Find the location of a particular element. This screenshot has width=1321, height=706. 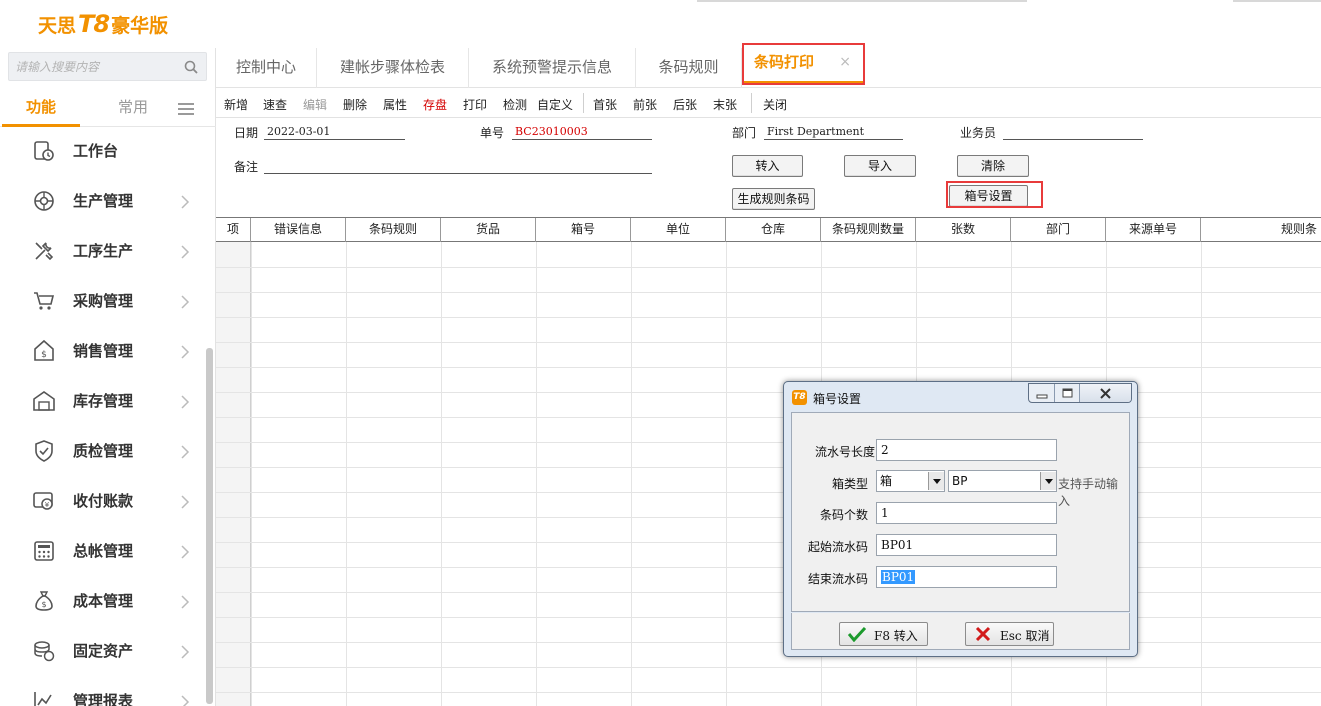

tab-system-alerts: 系统预警提示信息 is located at coordinates (552, 68).